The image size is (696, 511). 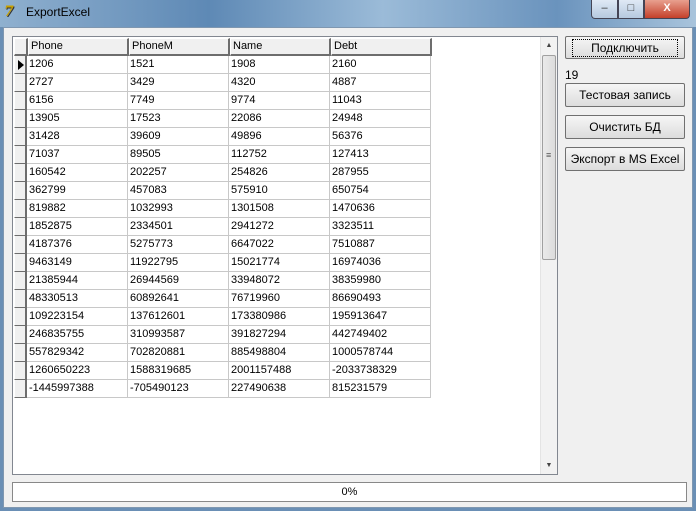 What do you see at coordinates (77, 389) in the screenshot?
I see `cell-phone: -1445997388` at bounding box center [77, 389].